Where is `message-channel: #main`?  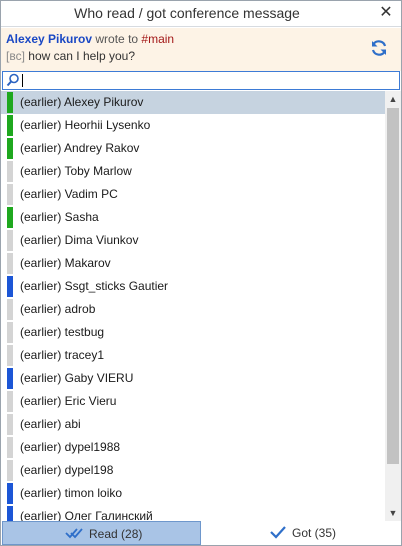 message-channel: #main is located at coordinates (157, 39).